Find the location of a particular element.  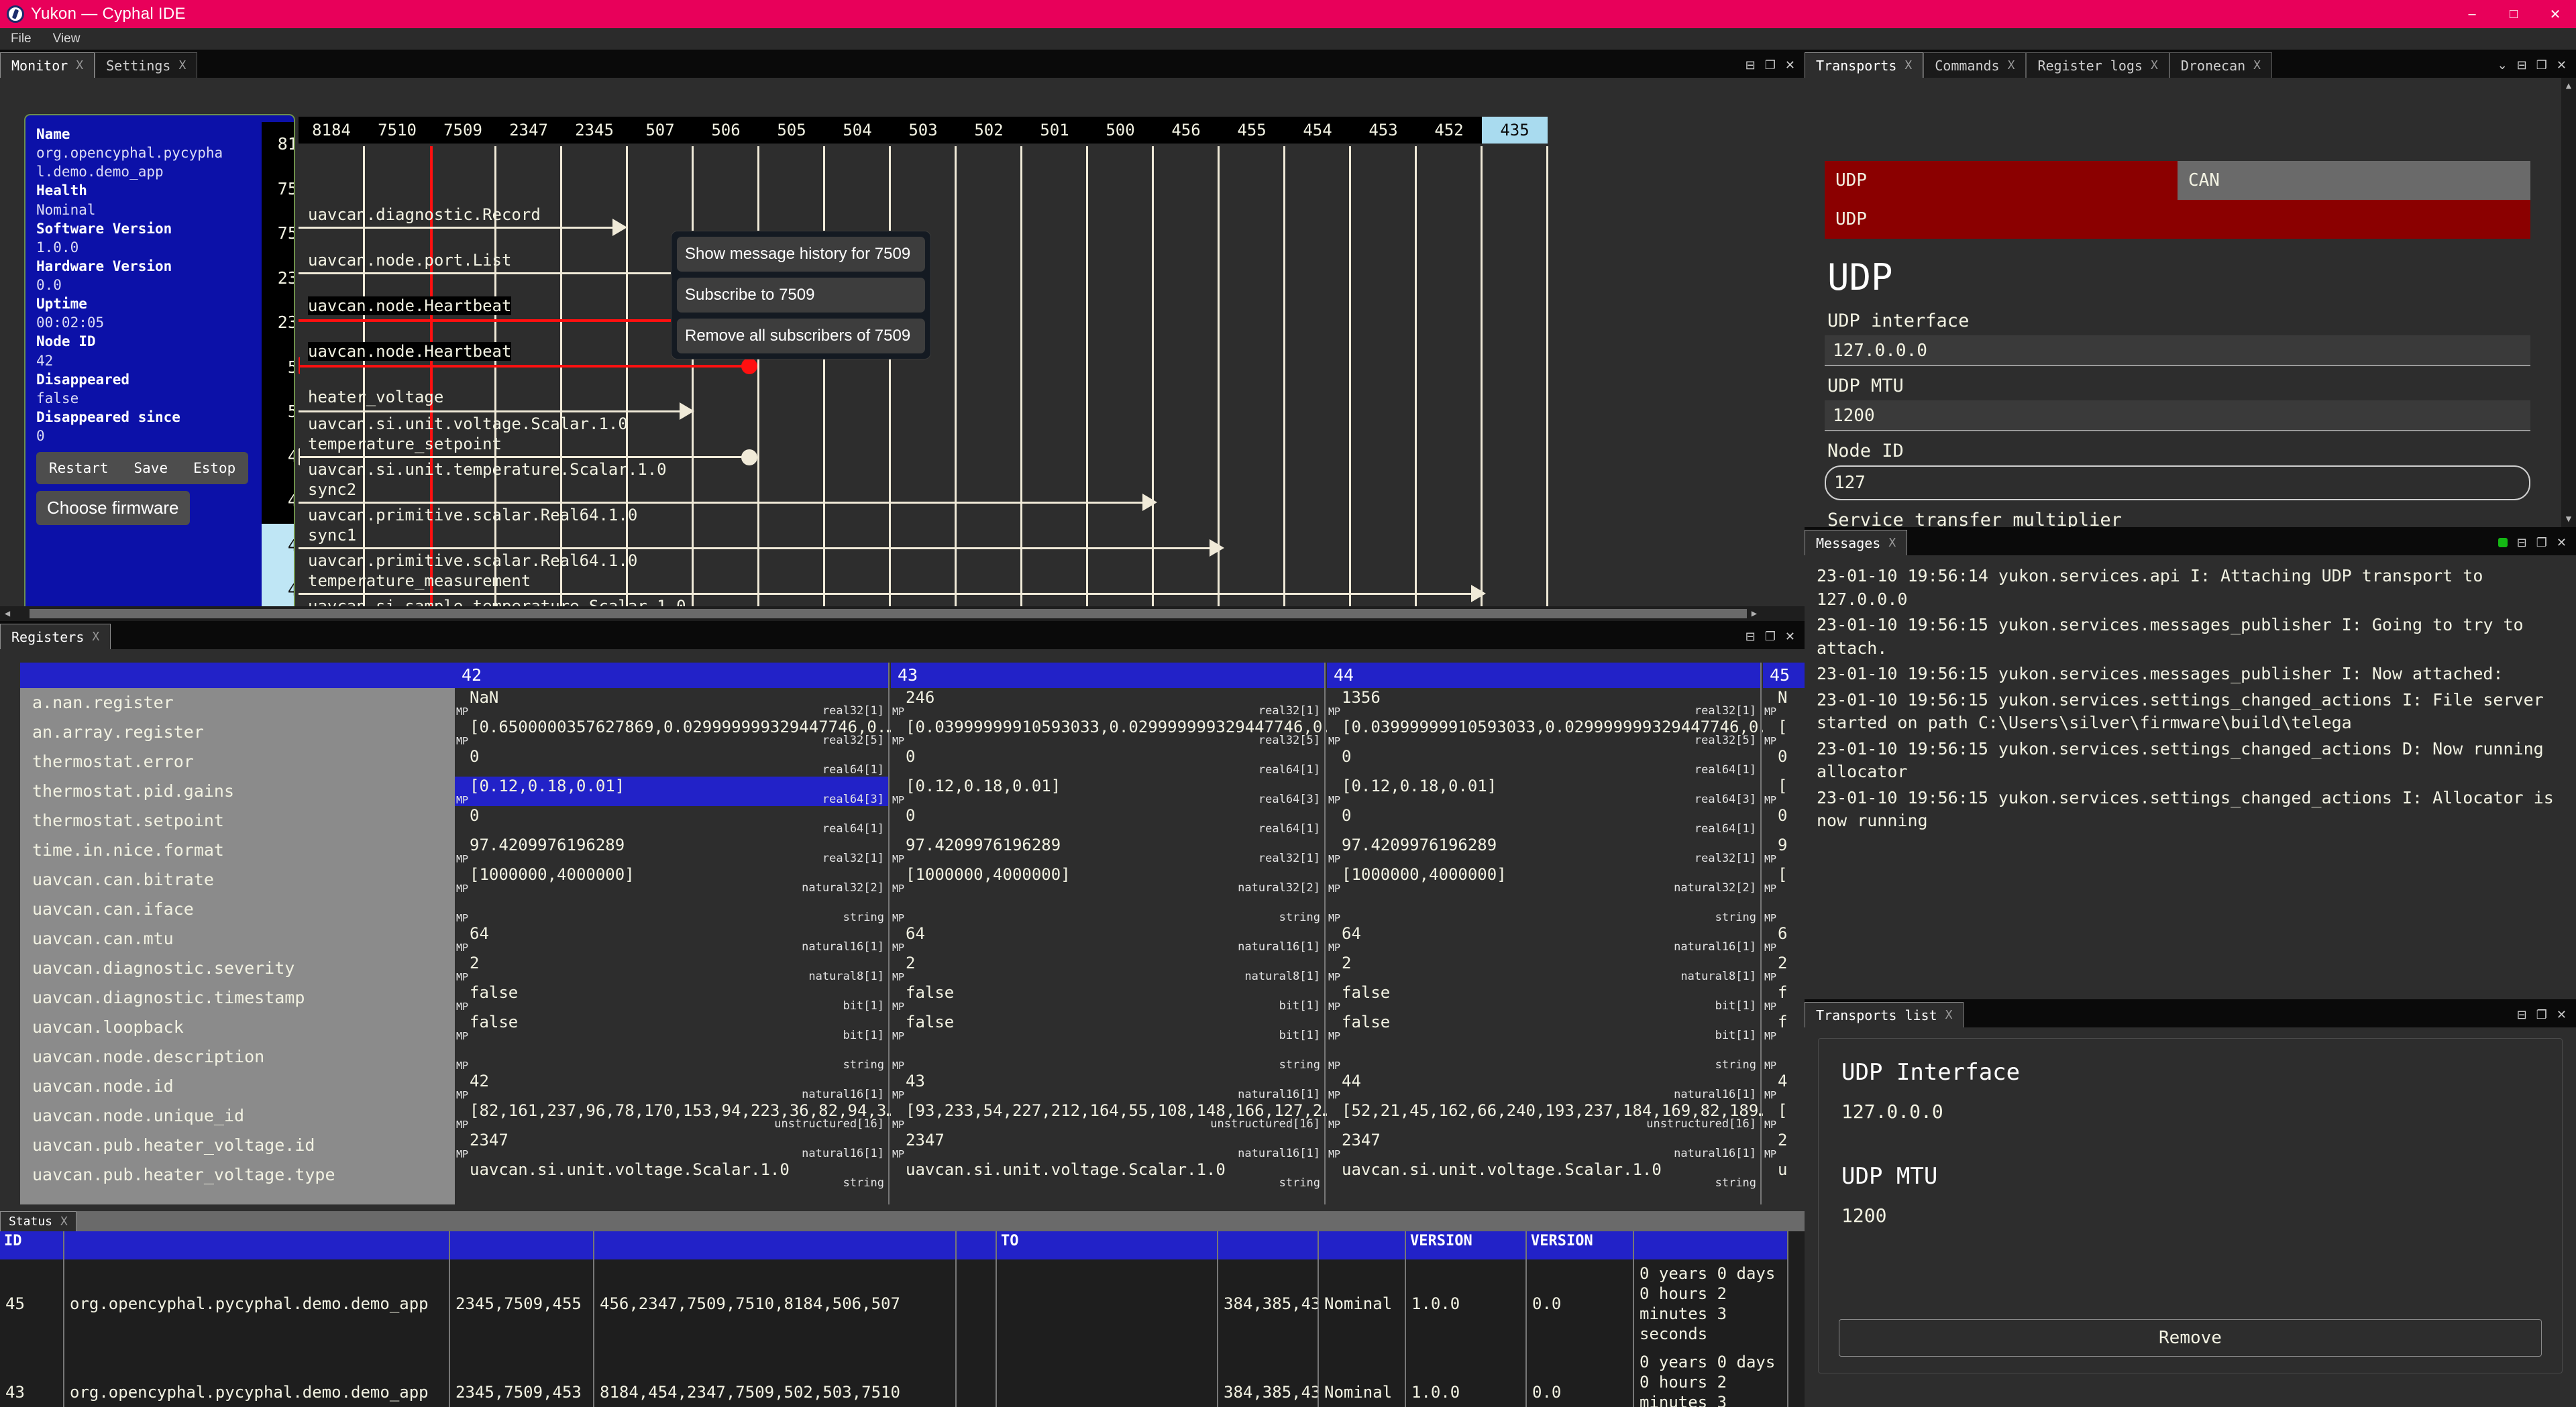

register-value-cell: u is located at coordinates (1784, 1175).